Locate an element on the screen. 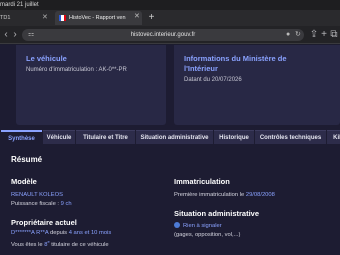 This screenshot has width=340, height=255. tab-synthese: Synthèse is located at coordinates (21, 137).